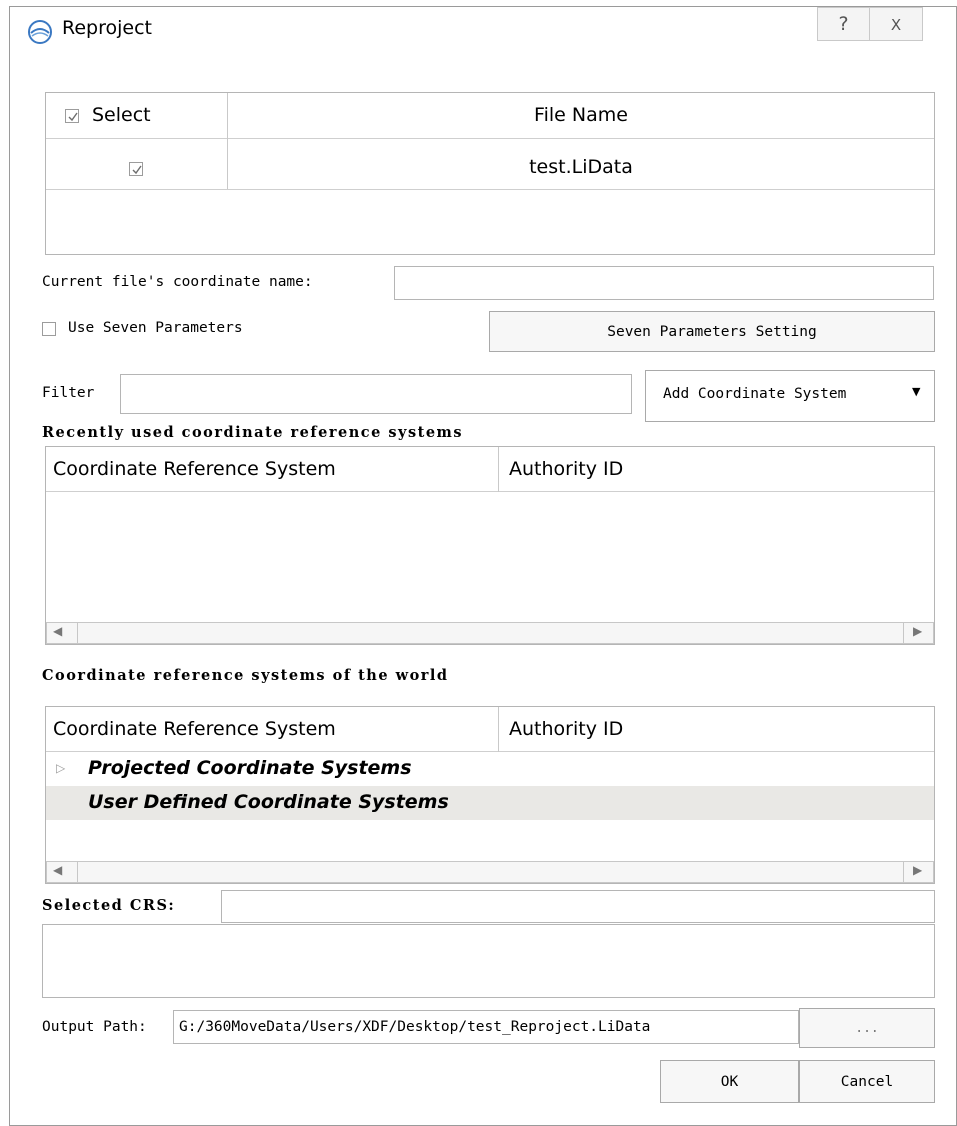 The image size is (957, 1126). Describe the element at coordinates (490, 189) in the screenshot. I see `row-divider` at that location.